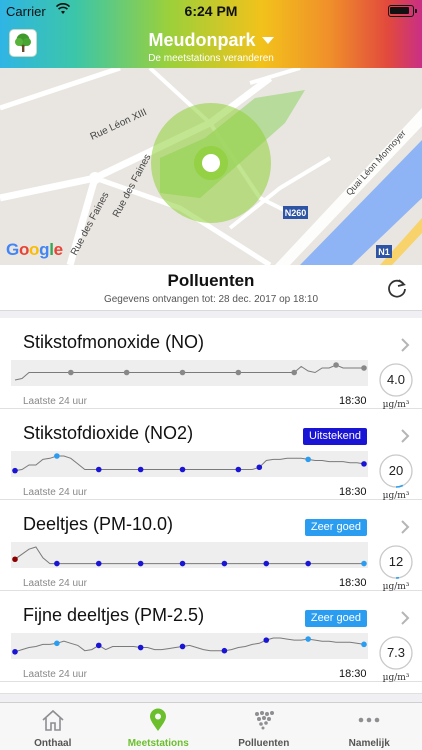  I want to click on pollutant-value: 12, so click(396, 561).